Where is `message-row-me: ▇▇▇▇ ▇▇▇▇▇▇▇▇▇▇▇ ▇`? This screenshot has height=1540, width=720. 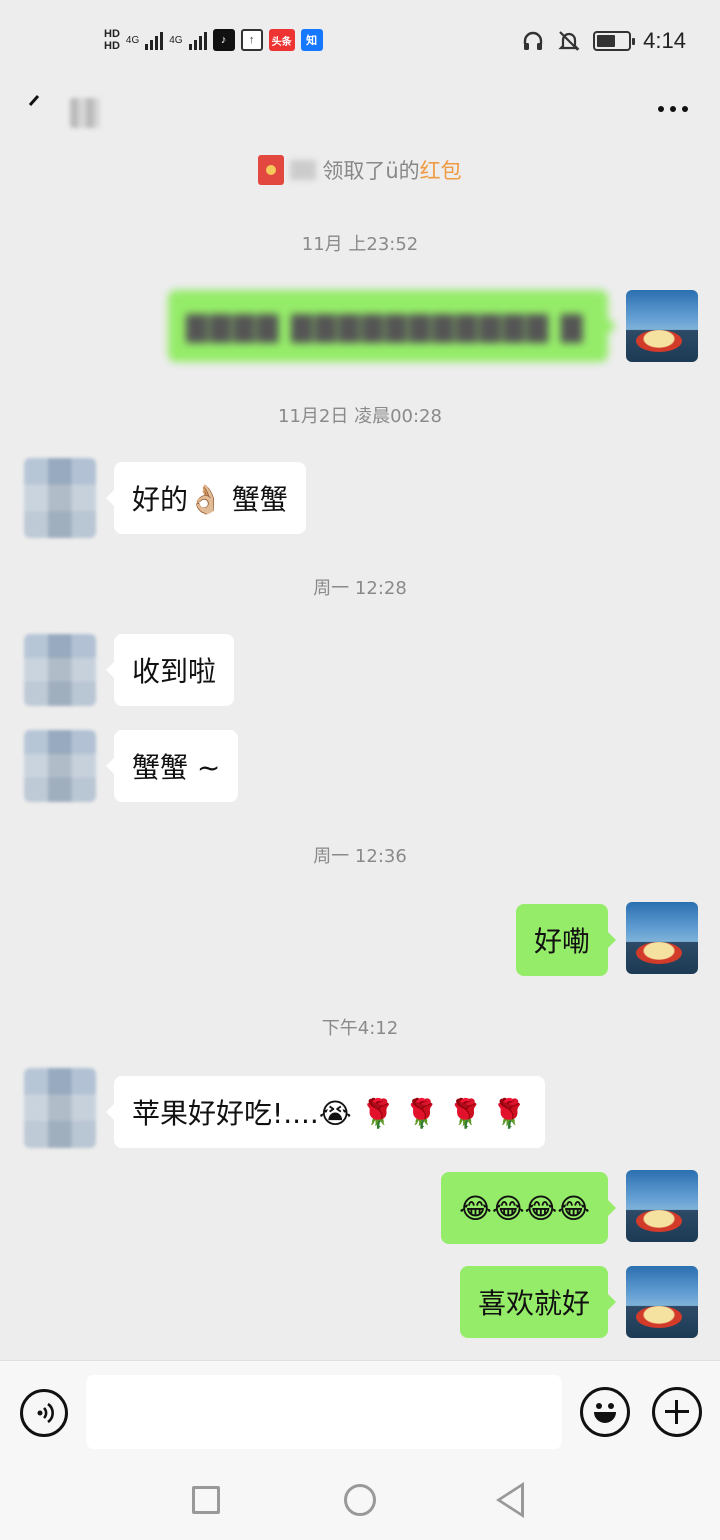
message-row-me: ▇▇▇▇ ▇▇▇▇▇▇▇▇▇▇▇ ▇ is located at coordinates (360, 326).